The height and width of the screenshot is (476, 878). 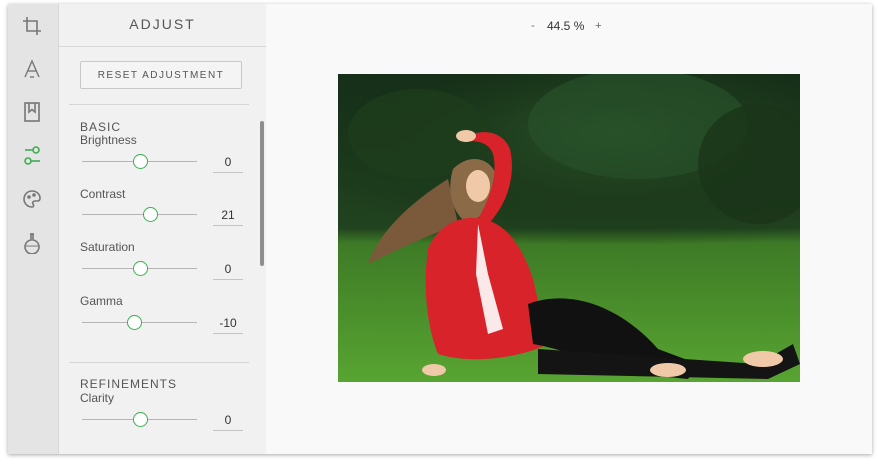 I want to click on tool-rail, so click(x=33, y=229).